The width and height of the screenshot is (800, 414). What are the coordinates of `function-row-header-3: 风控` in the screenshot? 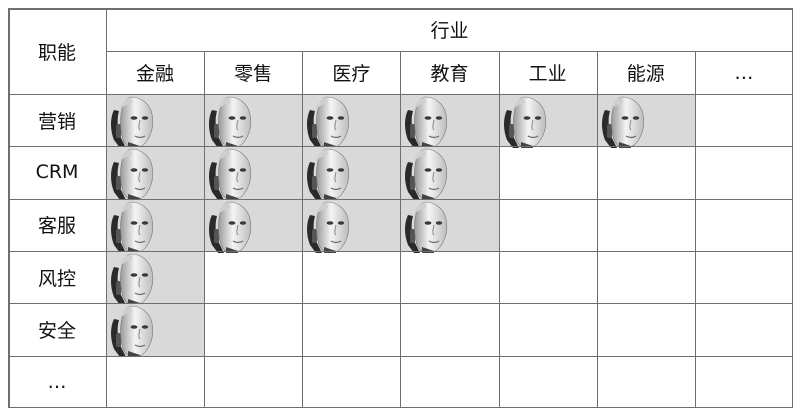 It's located at (57, 277).